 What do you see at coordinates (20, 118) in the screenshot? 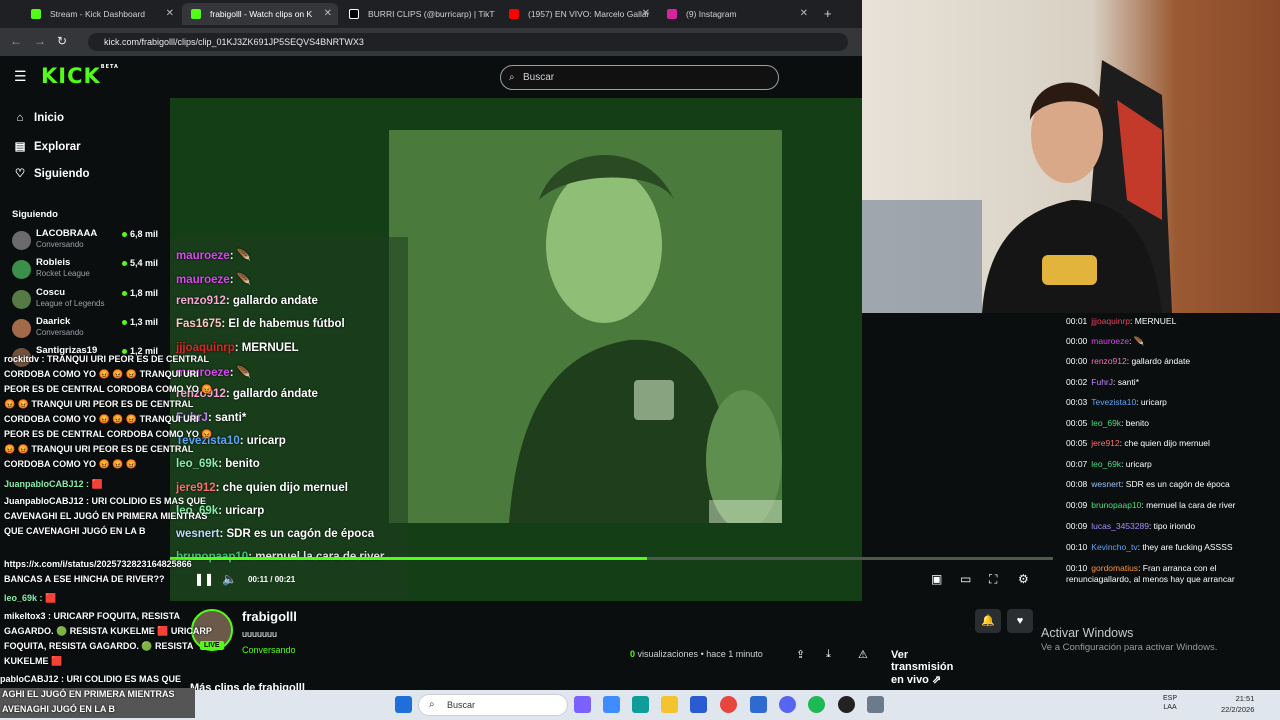
I see `home-icon: ⌂` at bounding box center [20, 118].